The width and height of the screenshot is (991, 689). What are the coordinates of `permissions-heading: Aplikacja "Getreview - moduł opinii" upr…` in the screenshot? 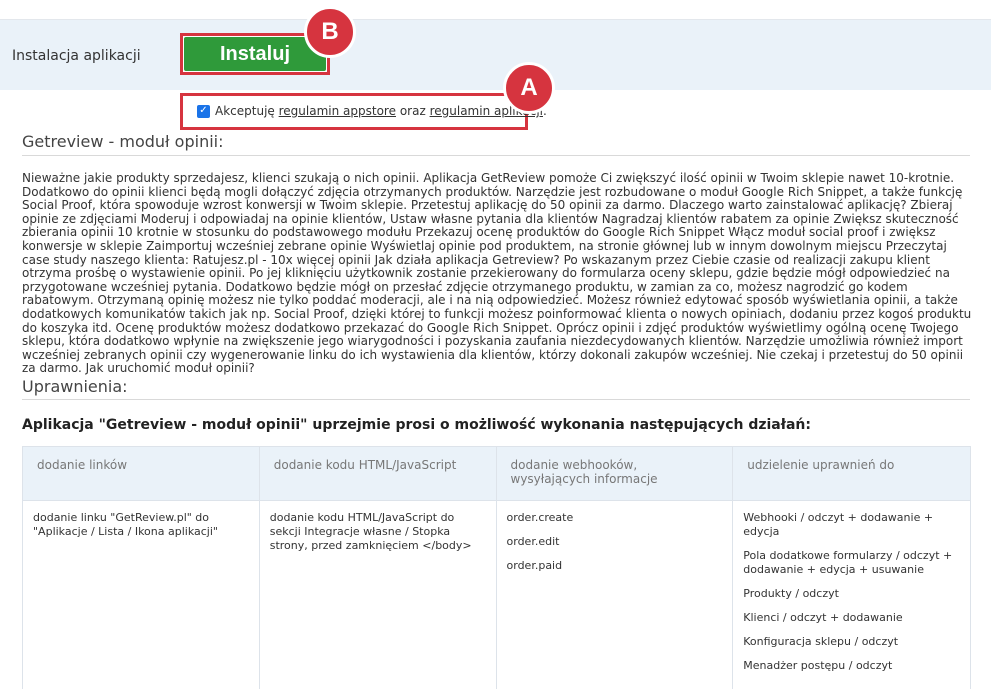 It's located at (416, 425).